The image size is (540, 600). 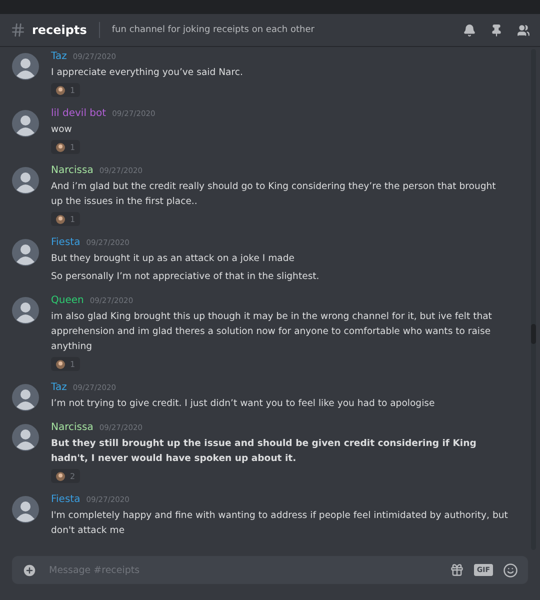 I want to click on message-text: wow, so click(x=62, y=130).